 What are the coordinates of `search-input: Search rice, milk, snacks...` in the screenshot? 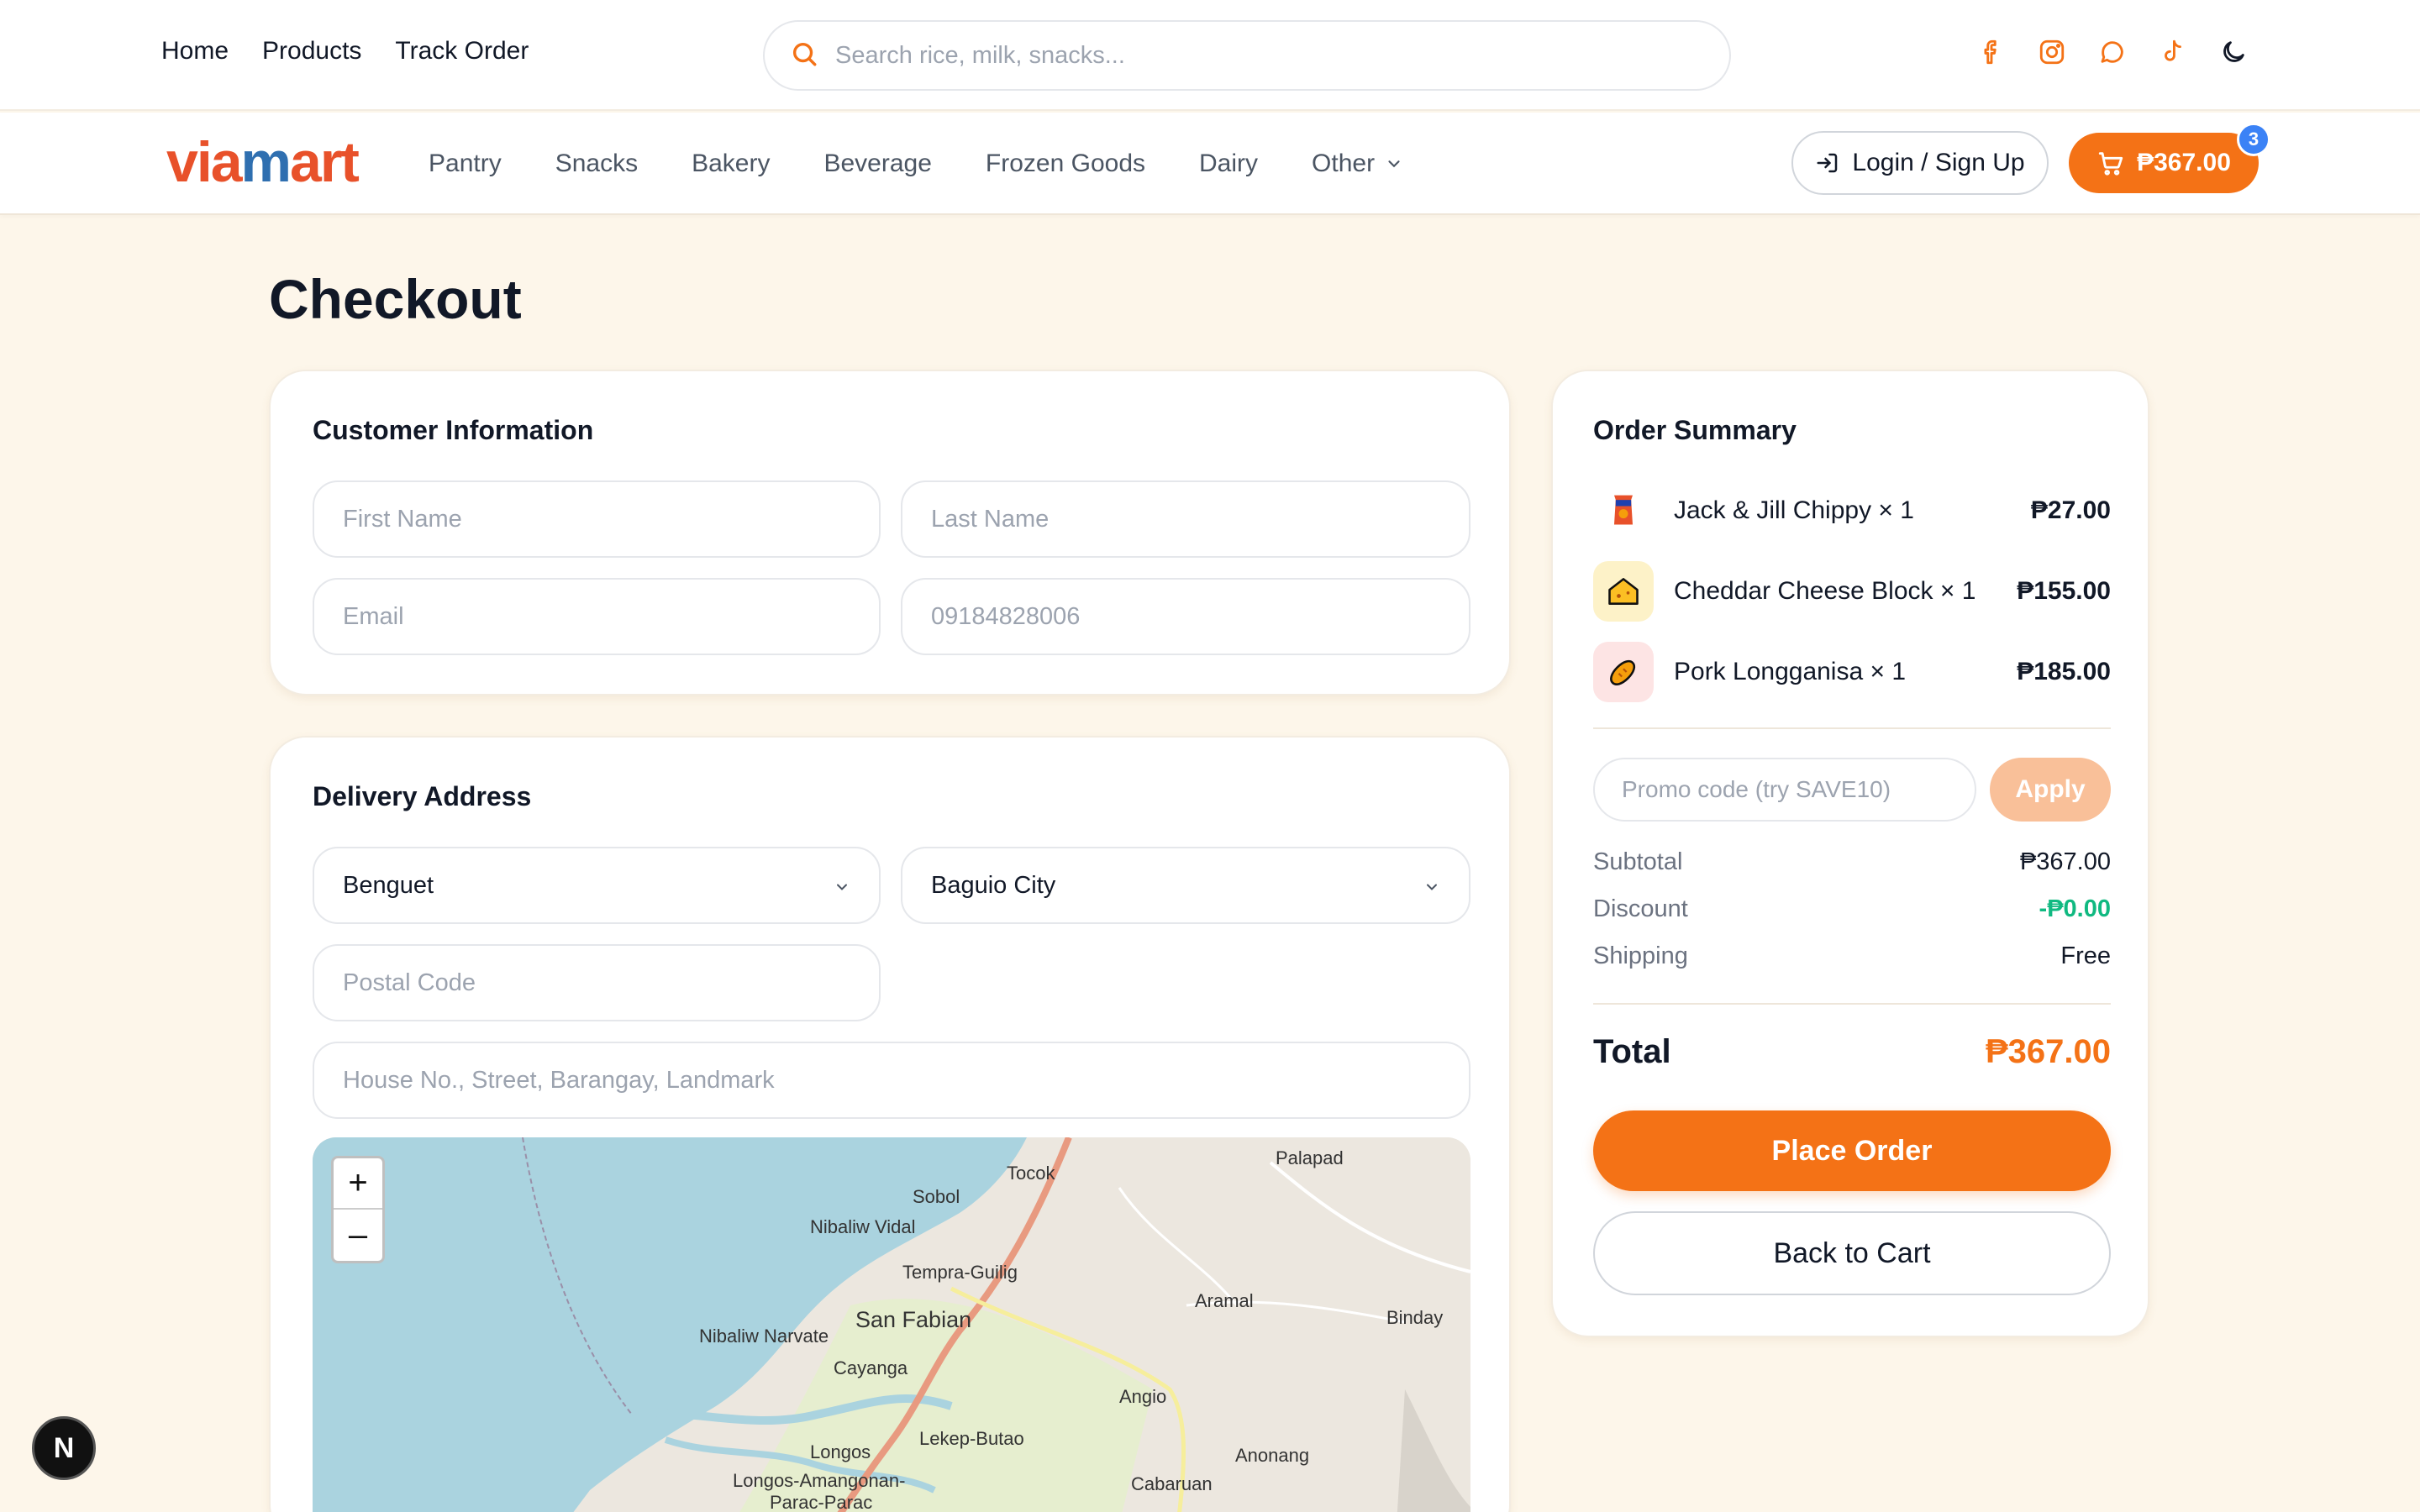 It's located at (980, 56).